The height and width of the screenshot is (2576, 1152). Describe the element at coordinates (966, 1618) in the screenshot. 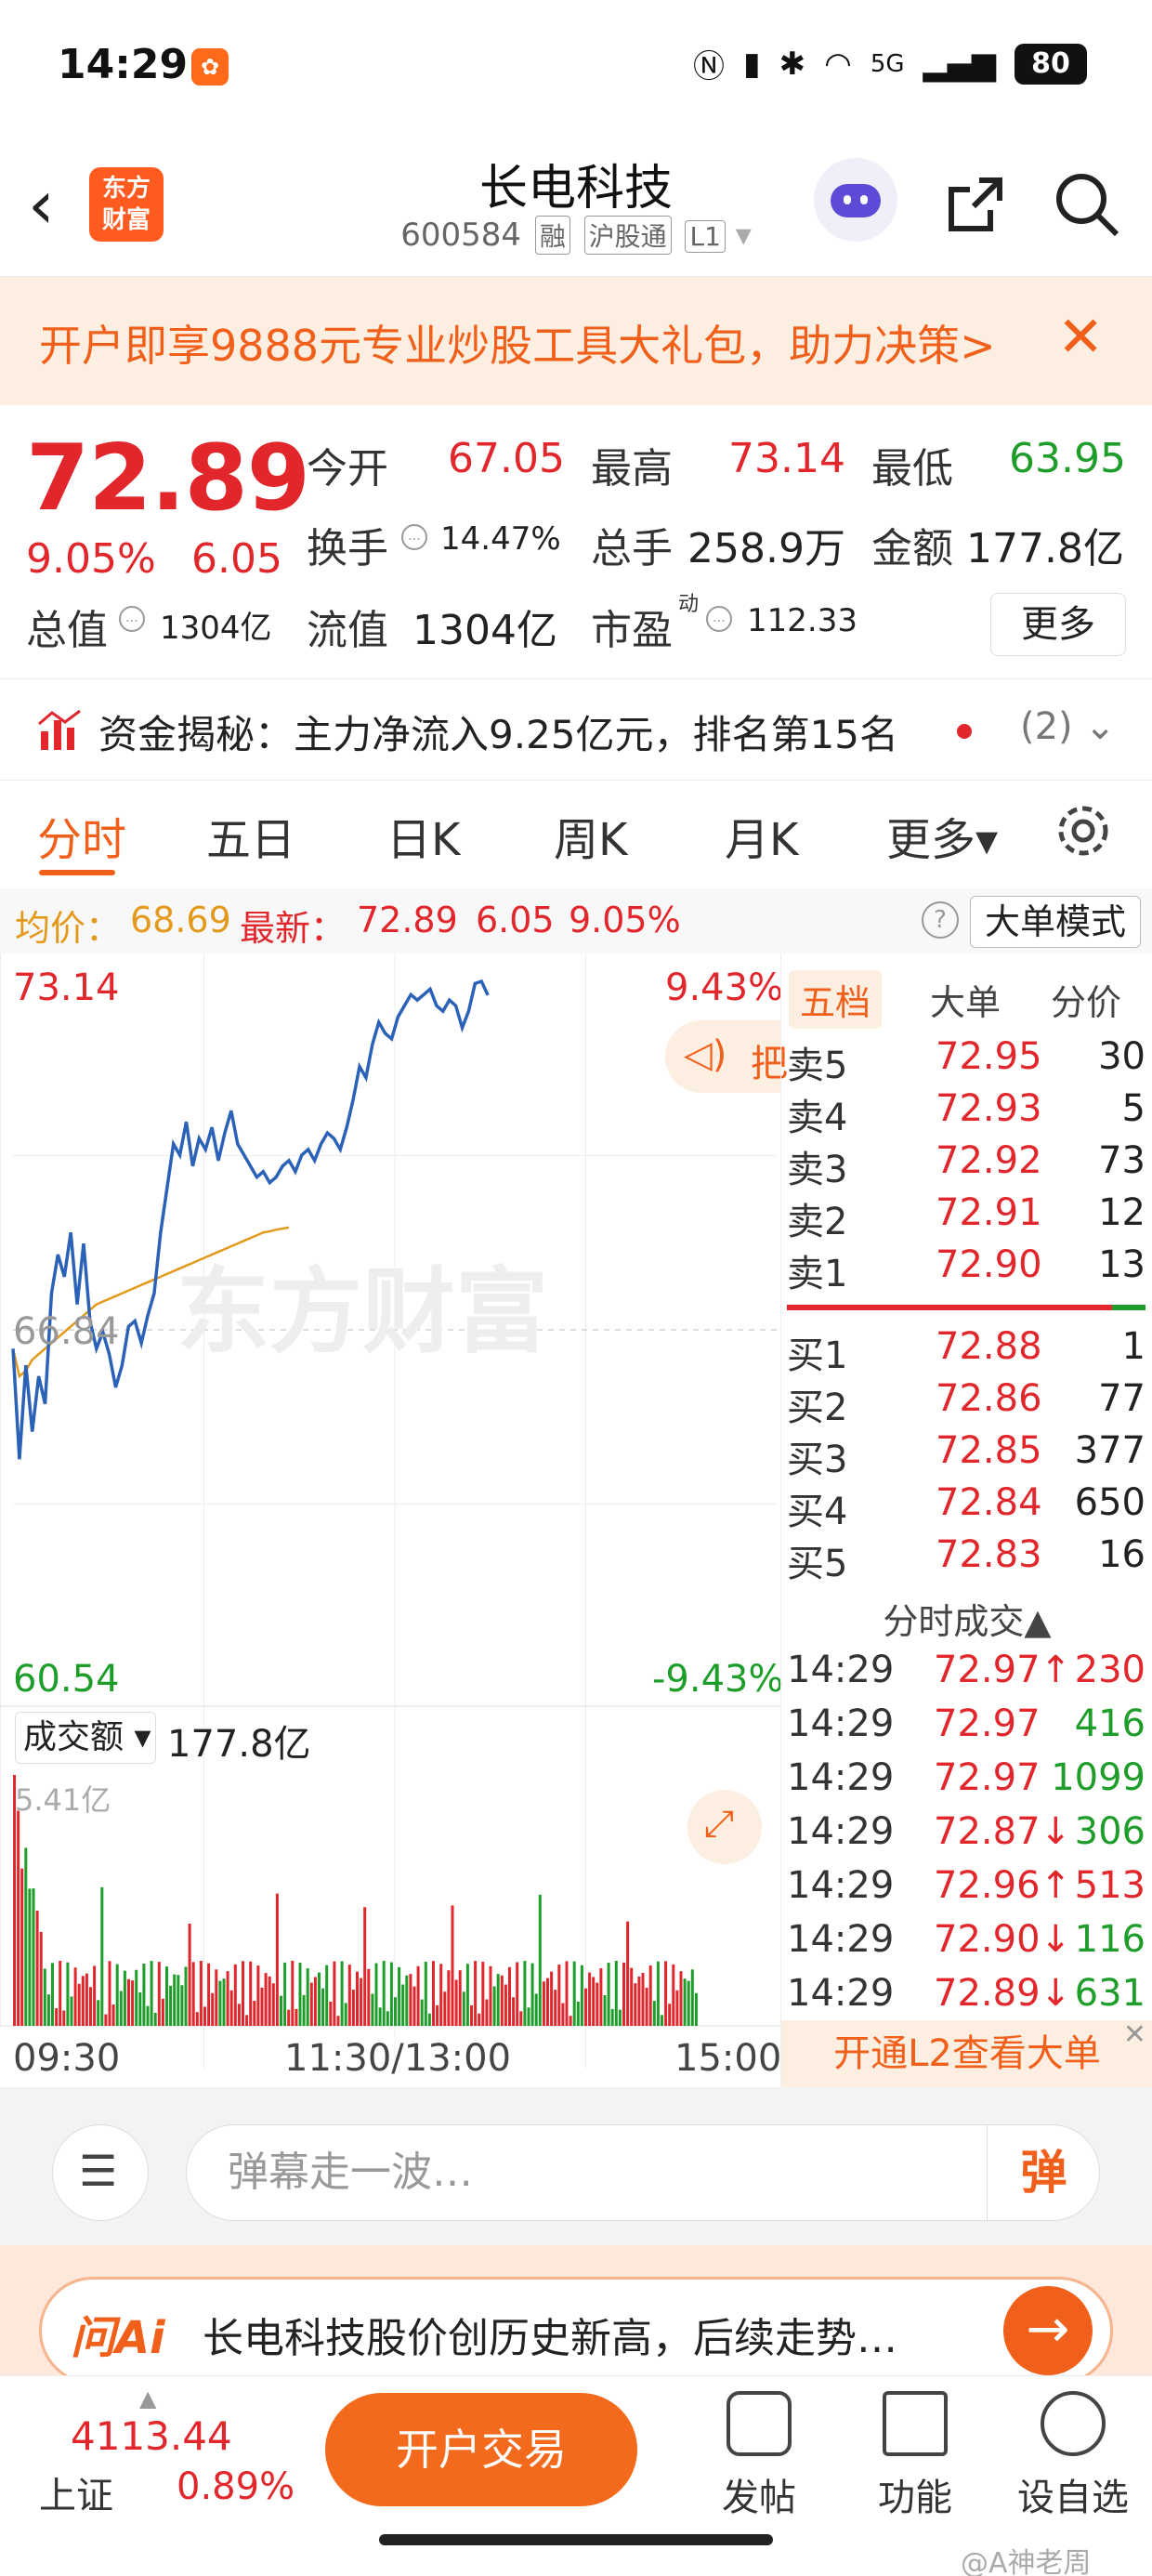

I see `trades-title: 分时成交▲` at that location.